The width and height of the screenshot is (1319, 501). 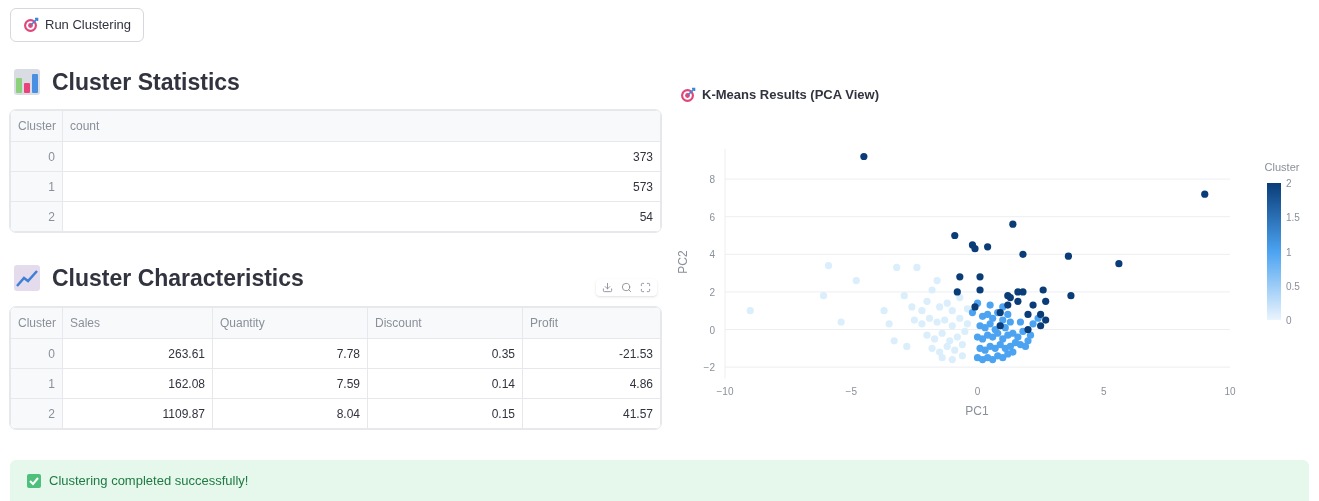 What do you see at coordinates (445, 323) in the screenshot?
I see `column-header: Discount` at bounding box center [445, 323].